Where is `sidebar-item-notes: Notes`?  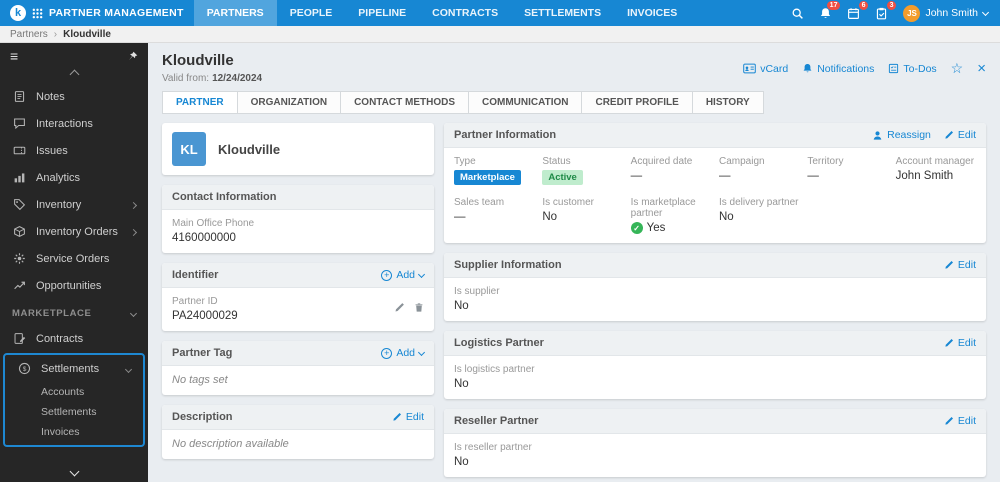
sidebar-item-notes: Notes is located at coordinates (74, 96).